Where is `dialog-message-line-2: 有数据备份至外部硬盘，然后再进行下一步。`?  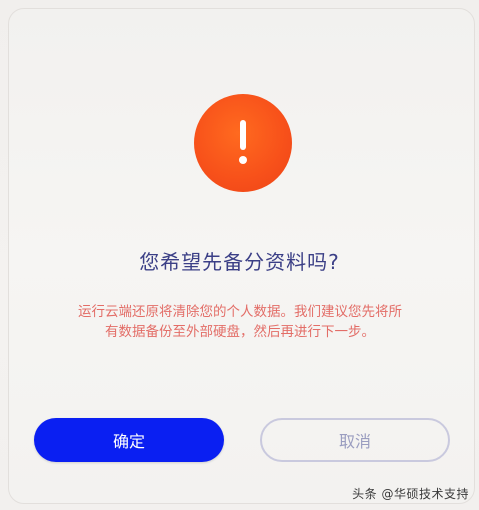
dialog-message-line-2: 有数据备份至外部硬盘，然后再进行下一步。 is located at coordinates (240, 332).